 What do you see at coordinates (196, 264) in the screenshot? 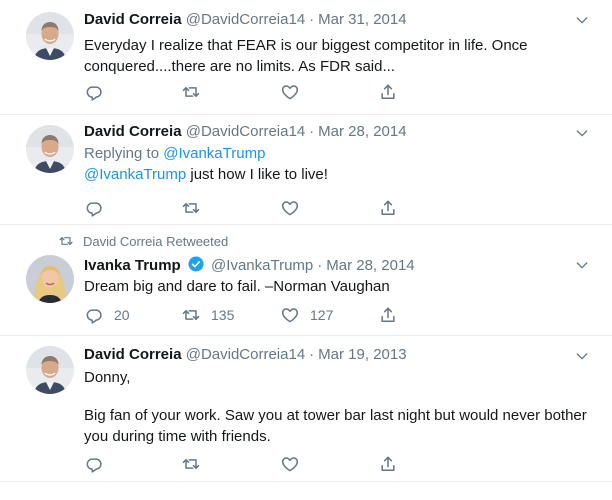
I see `verified-badge-icon` at bounding box center [196, 264].